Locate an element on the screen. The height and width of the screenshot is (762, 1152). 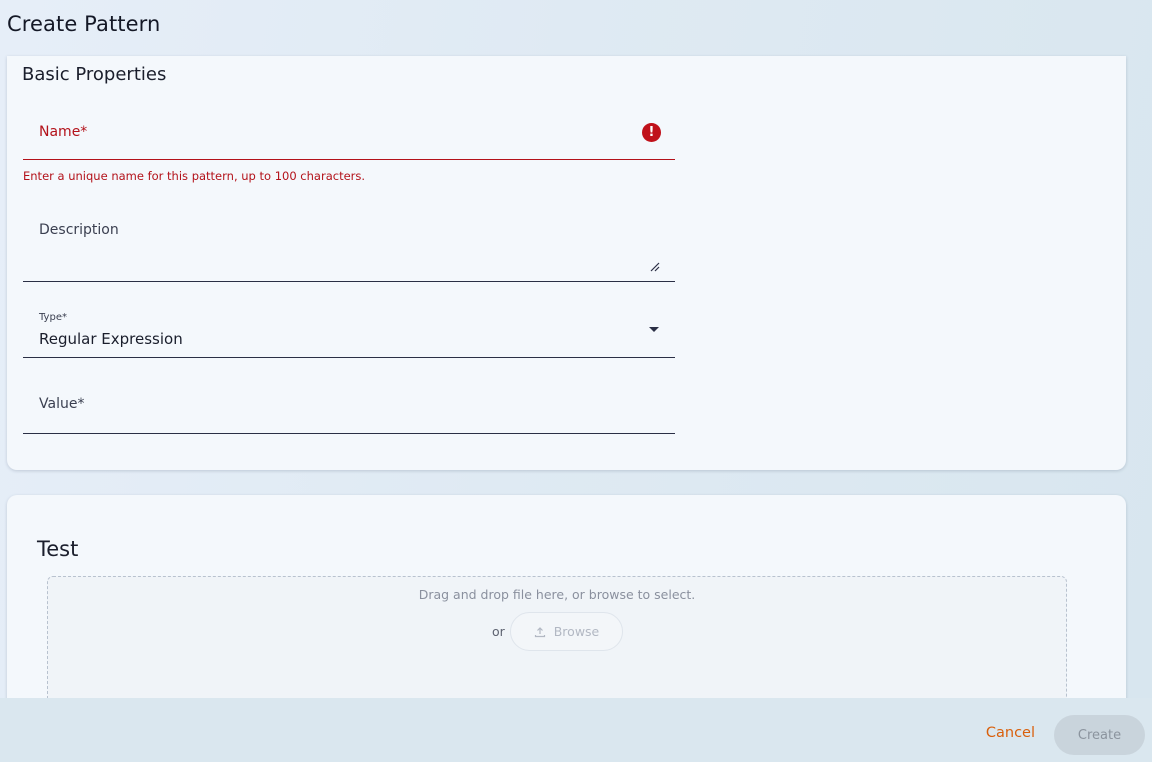
error-icon: ! is located at coordinates (651, 132).